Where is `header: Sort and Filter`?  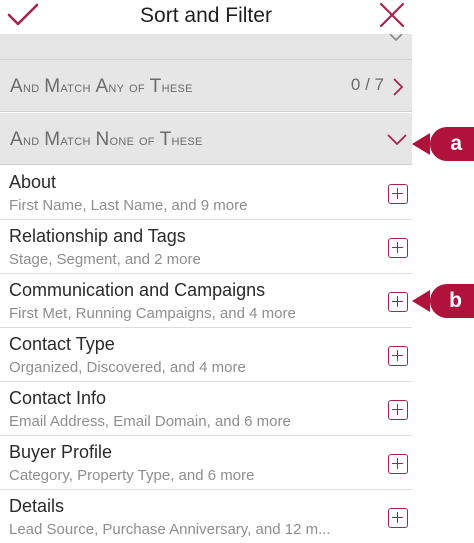
header: Sort and Filter is located at coordinates (206, 17).